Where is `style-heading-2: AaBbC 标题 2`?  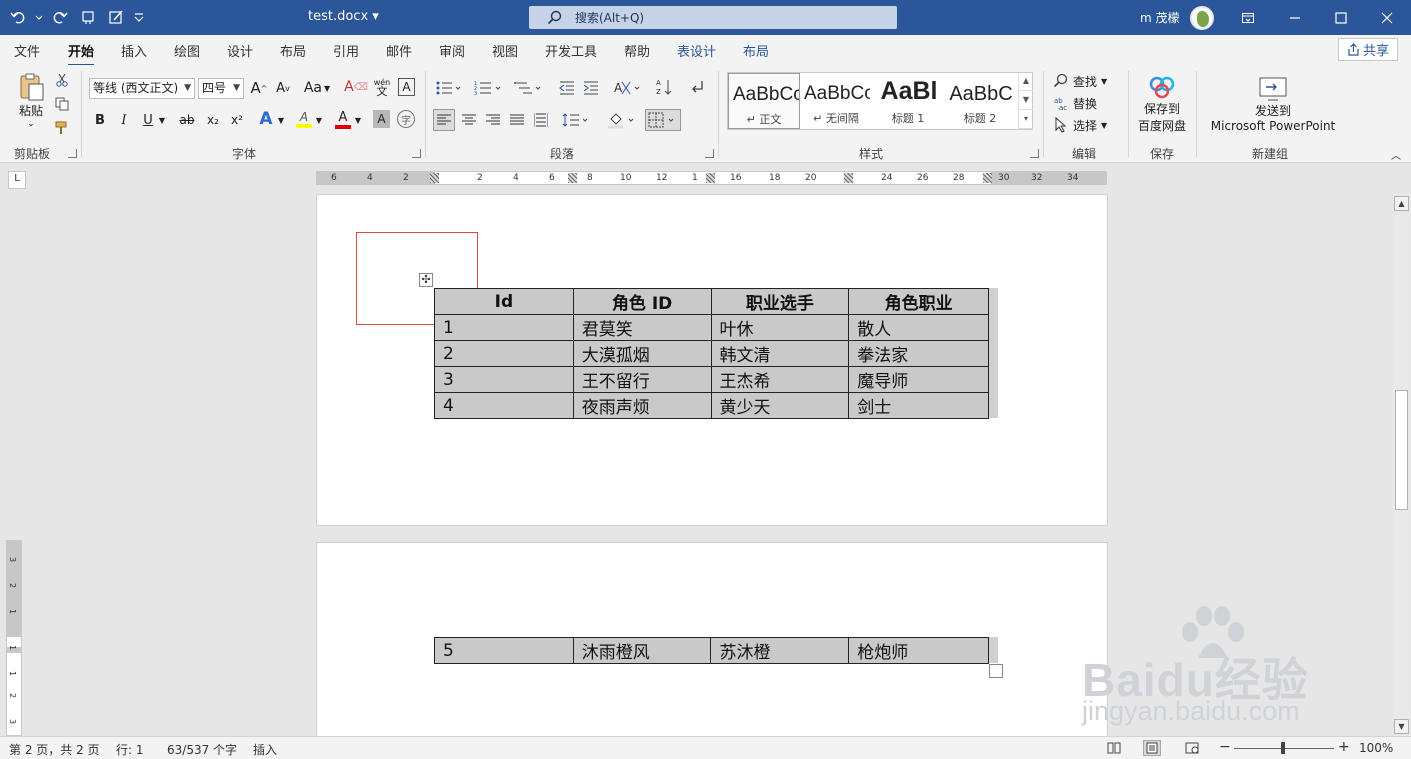
style-heading-2: AaBbC 标题 2 is located at coordinates (980, 101).